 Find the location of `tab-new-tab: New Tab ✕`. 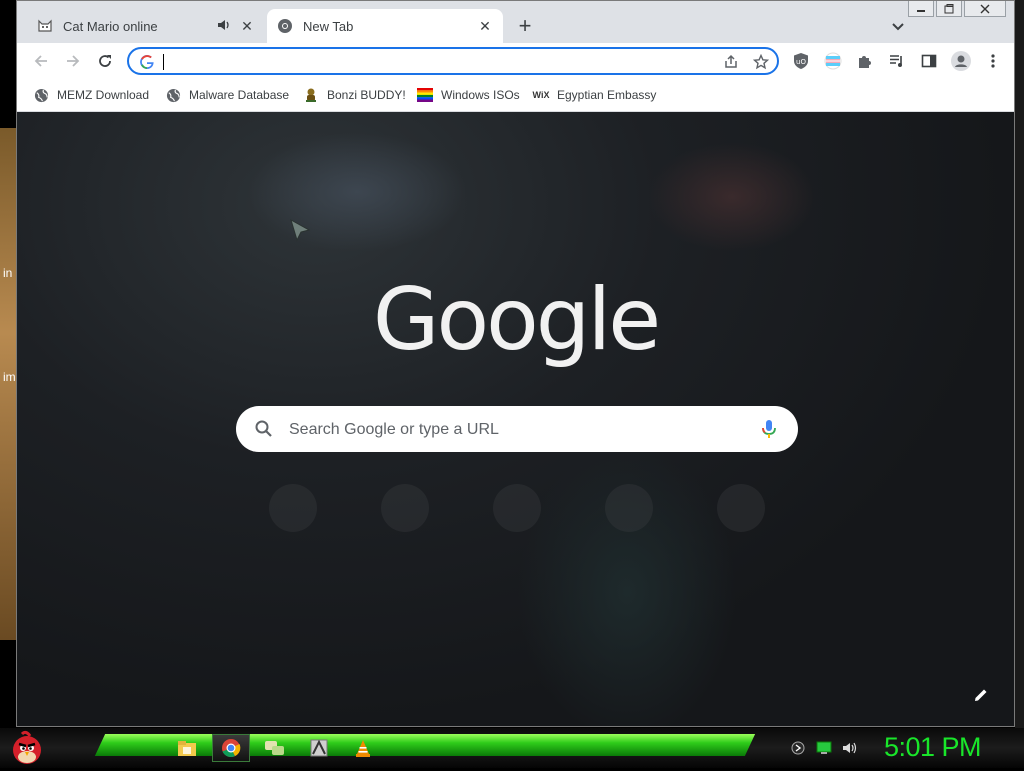

tab-new-tab: New Tab ✕ is located at coordinates (385, 26).